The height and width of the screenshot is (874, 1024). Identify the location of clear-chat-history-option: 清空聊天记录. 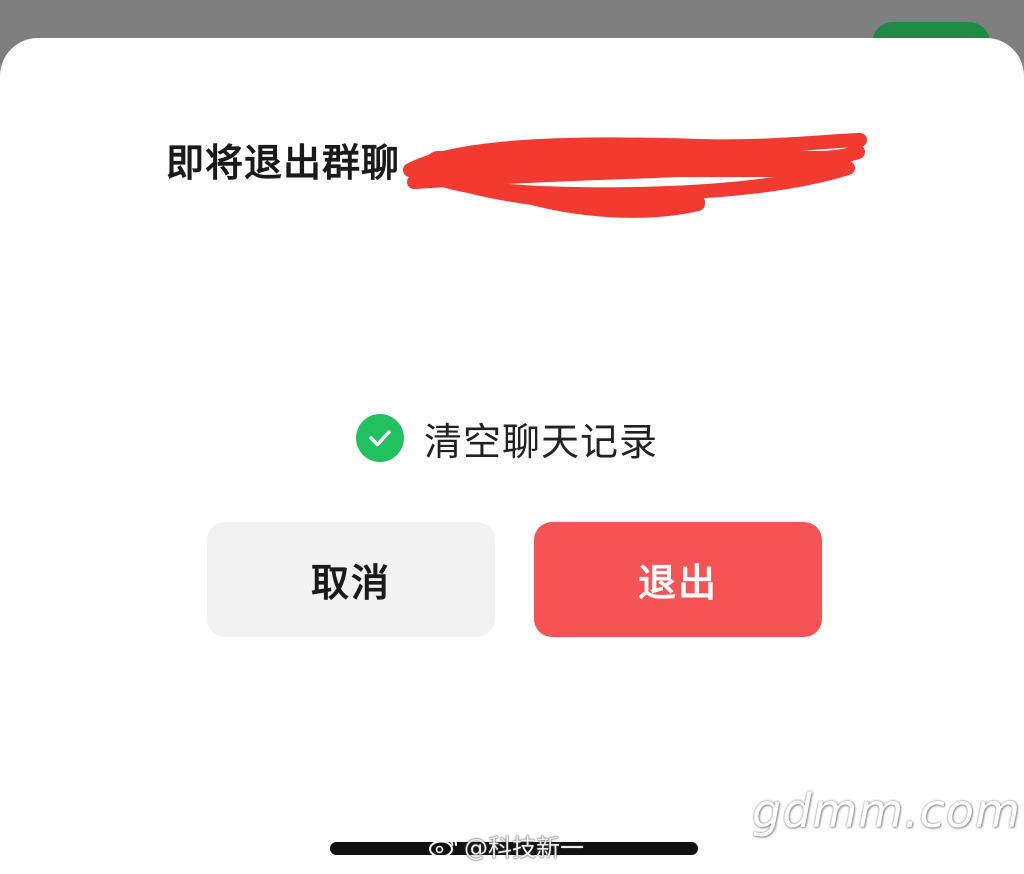
(507, 438).